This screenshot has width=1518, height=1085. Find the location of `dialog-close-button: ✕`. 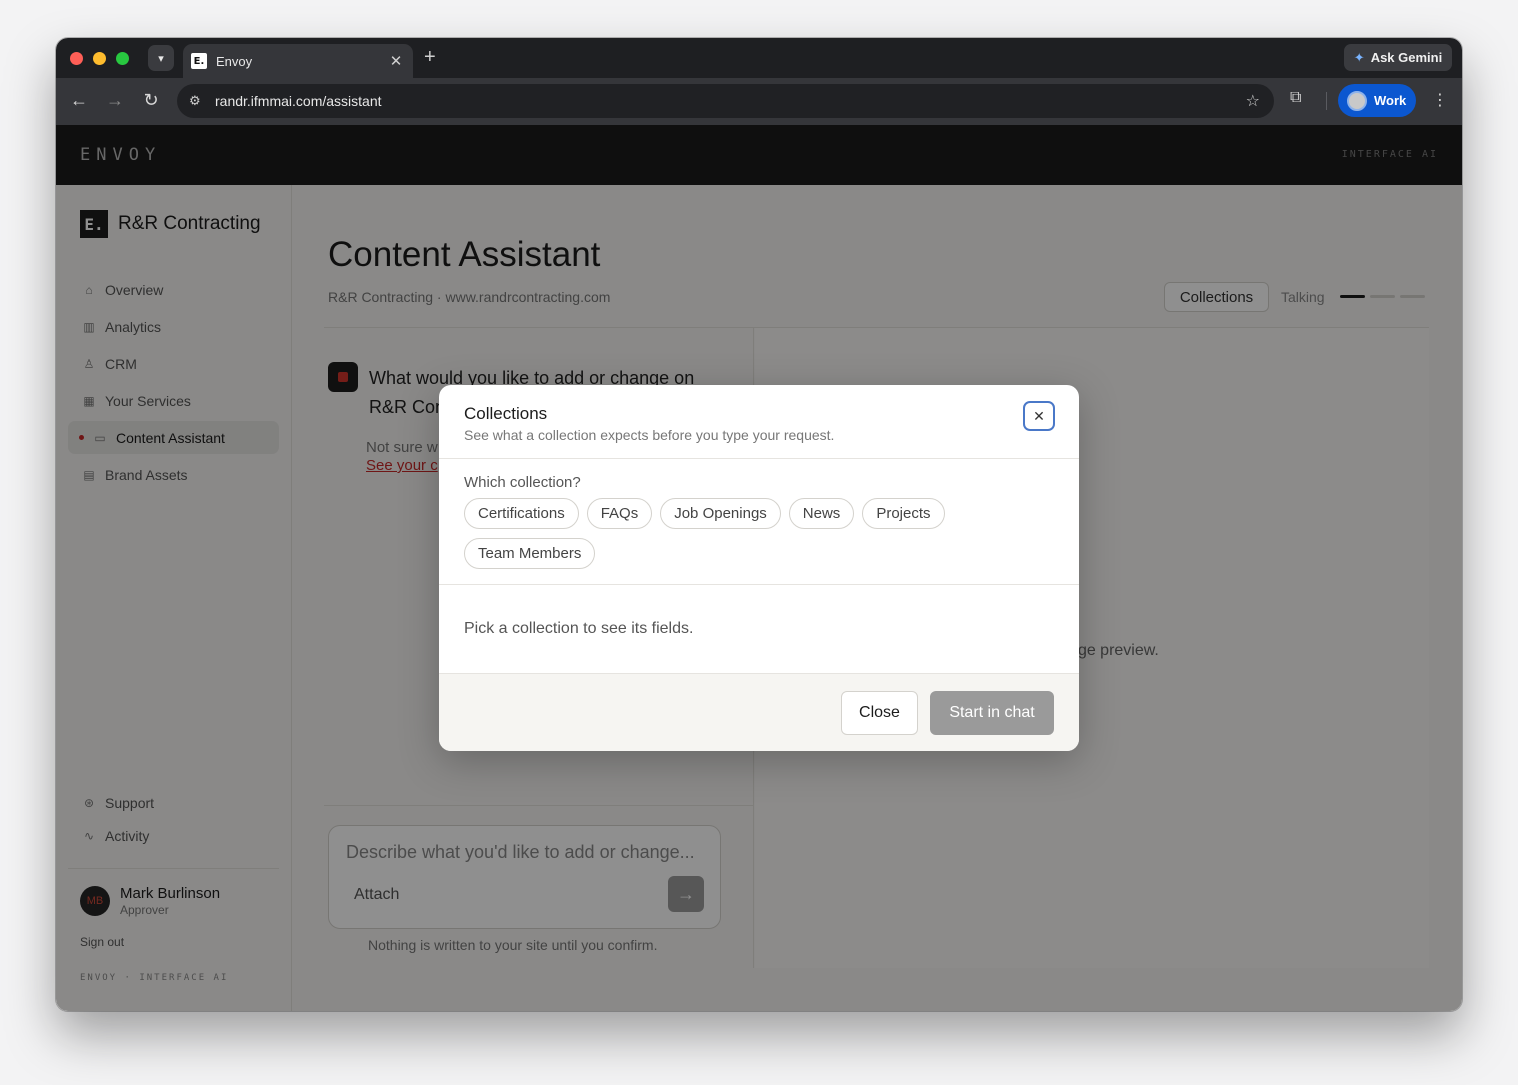

dialog-close-button: ✕ is located at coordinates (1039, 416).